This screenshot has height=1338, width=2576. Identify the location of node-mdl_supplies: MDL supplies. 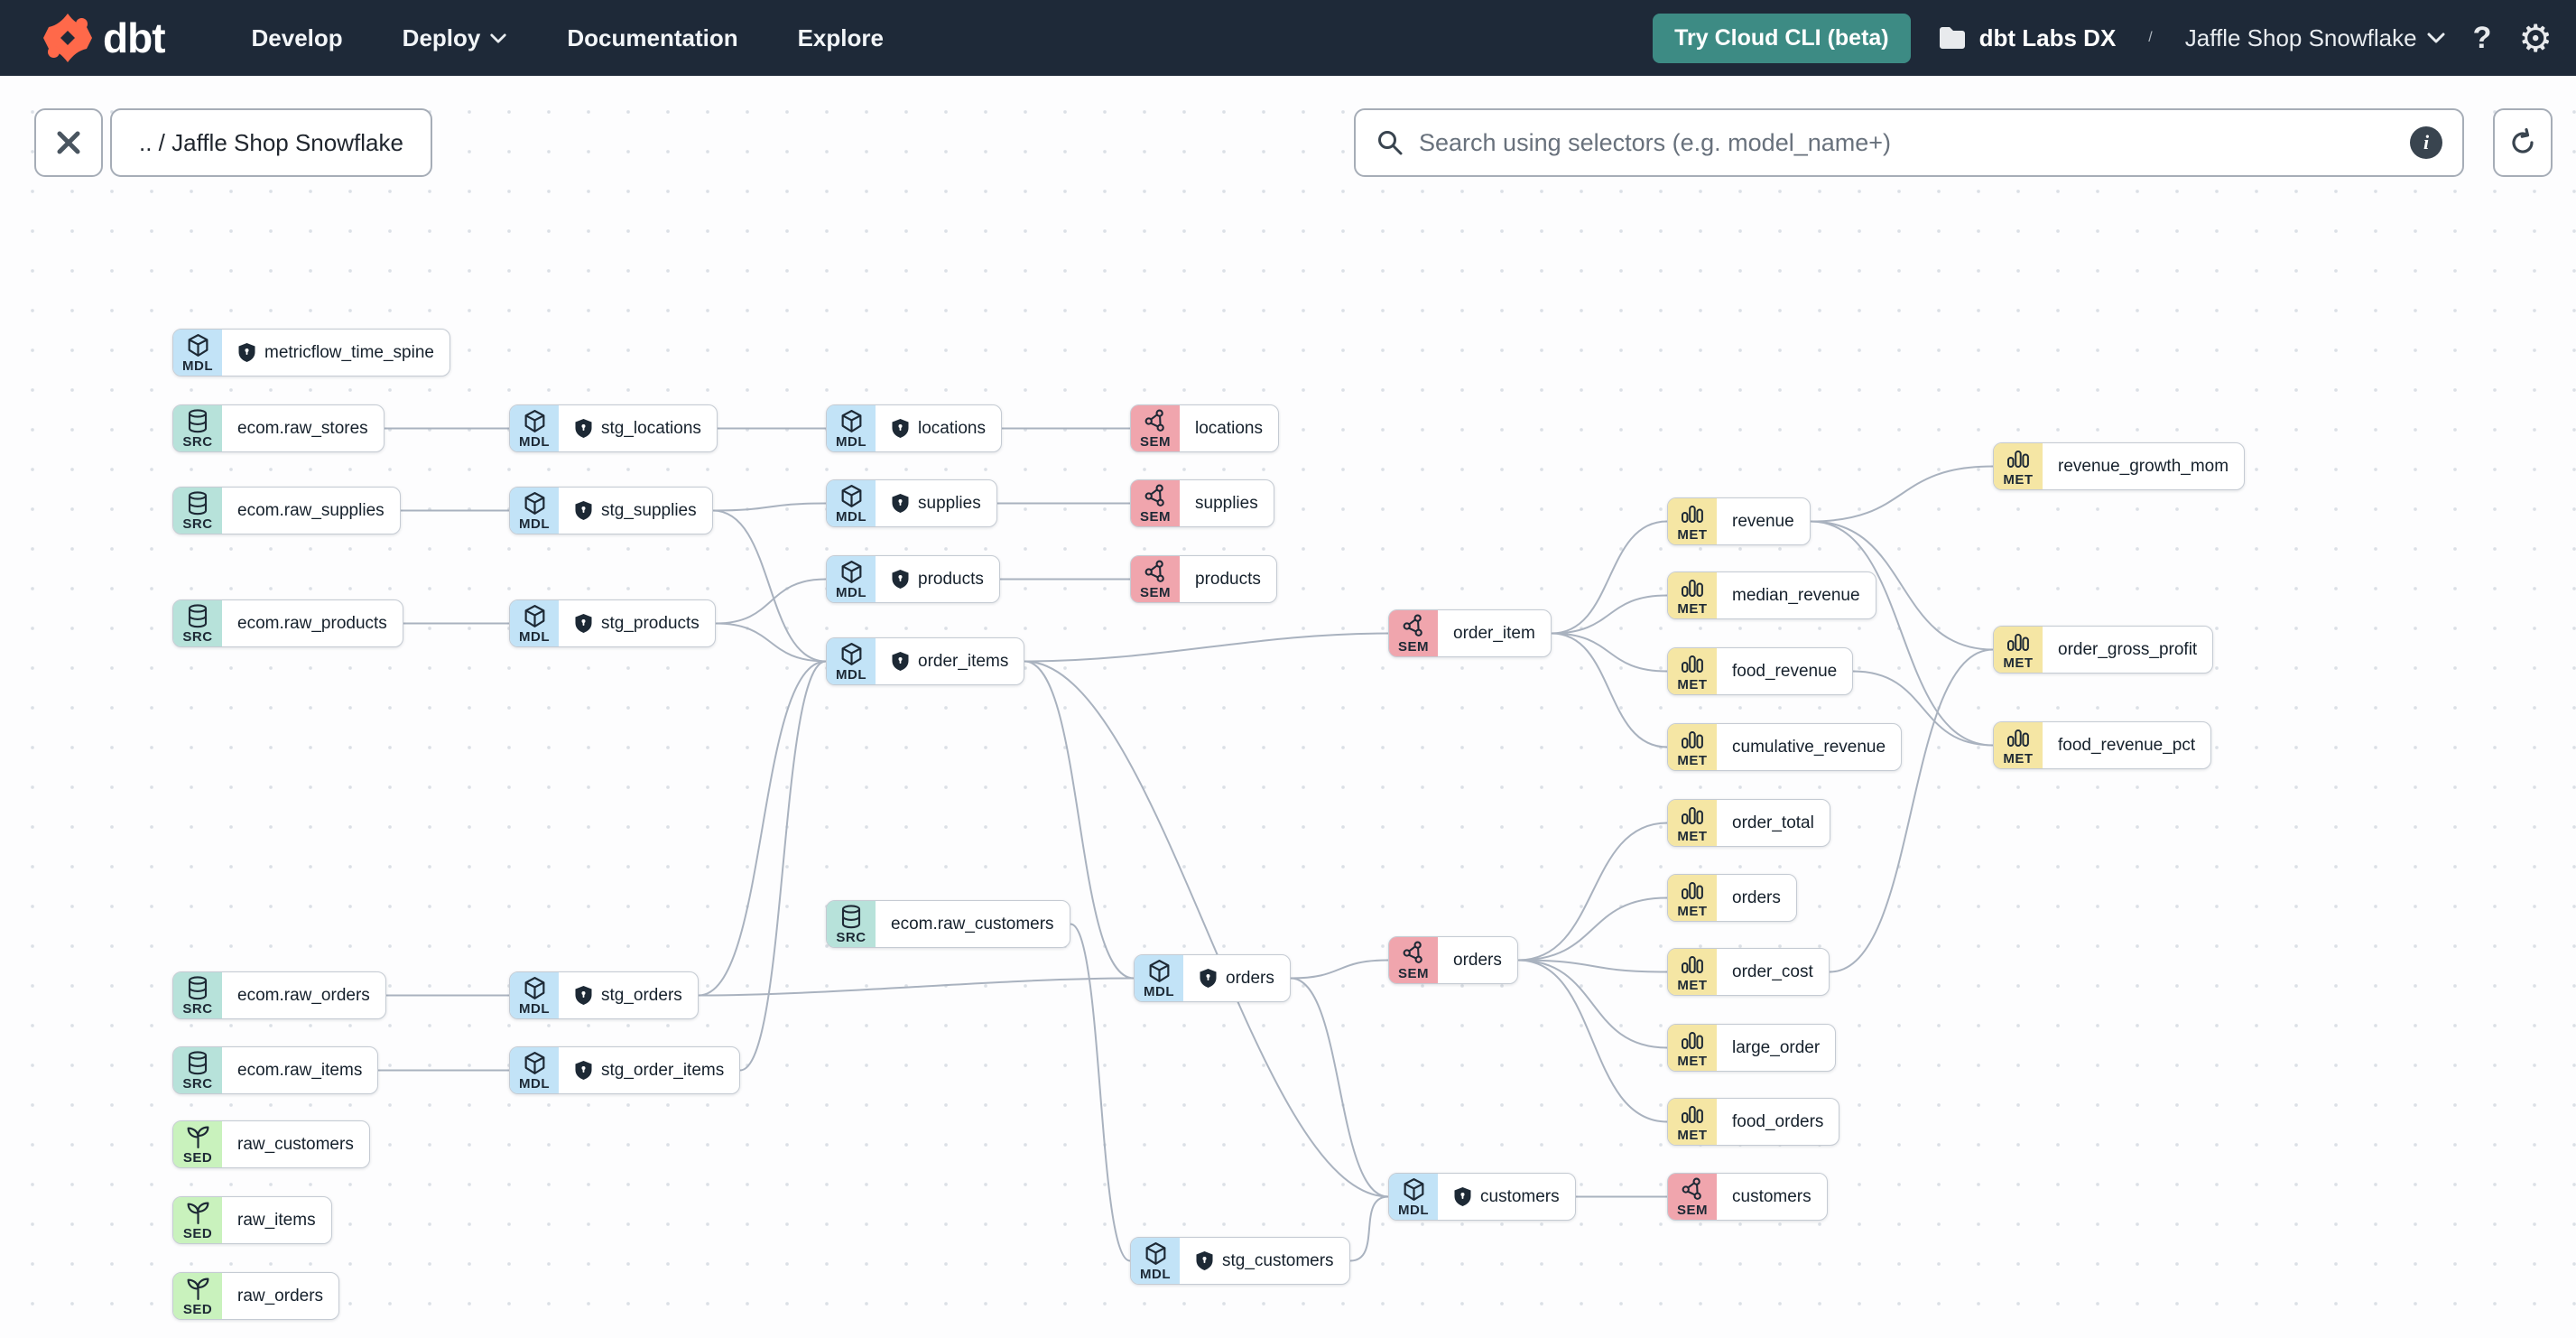
(912, 503).